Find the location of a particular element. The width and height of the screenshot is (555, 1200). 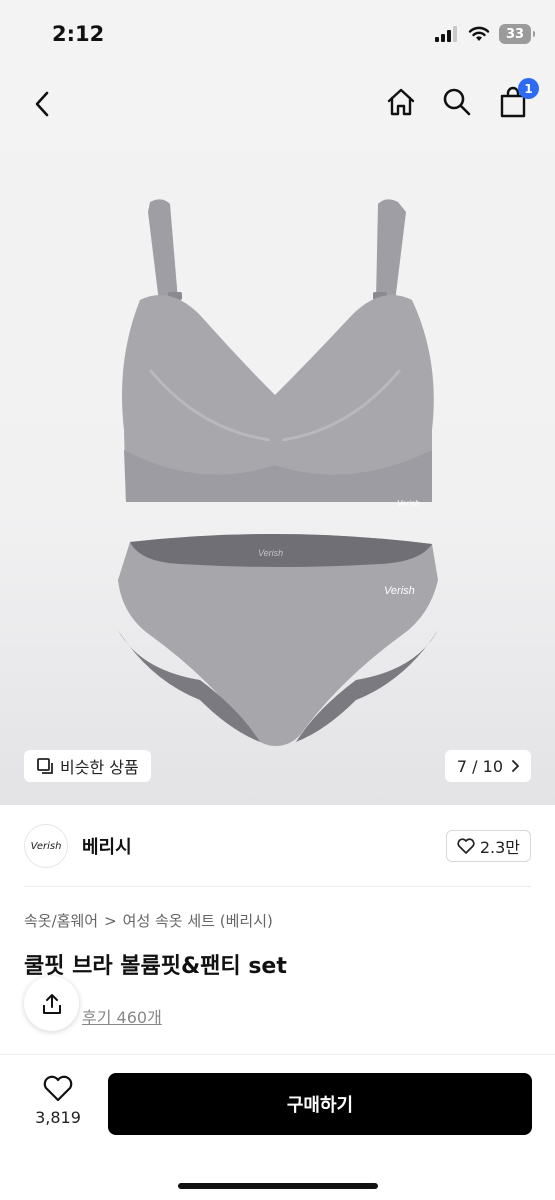

signal-icon is located at coordinates (446, 34).